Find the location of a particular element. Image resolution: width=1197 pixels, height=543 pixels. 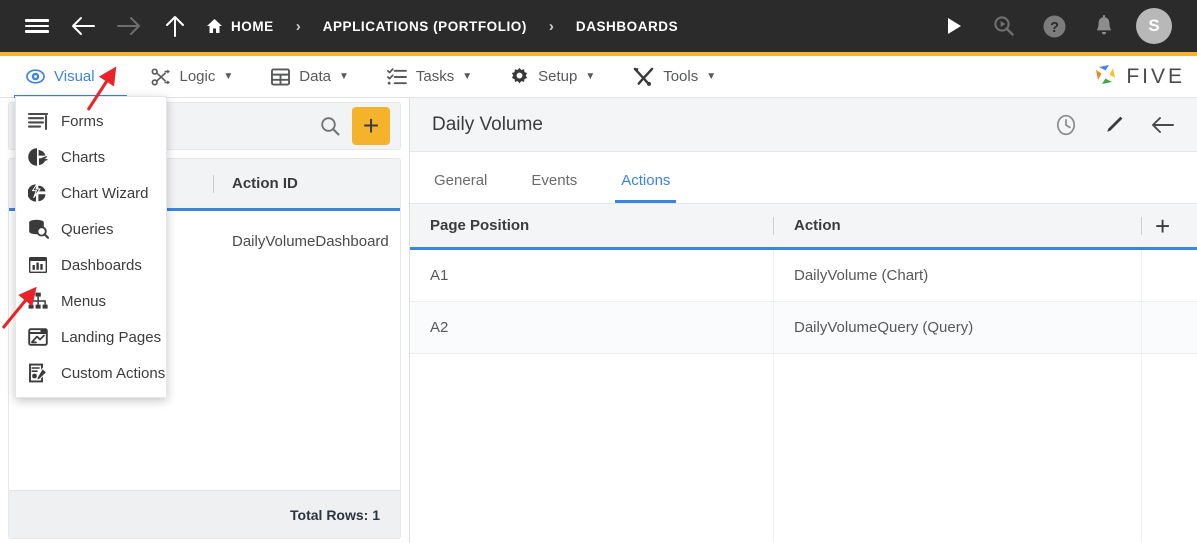

plus-icon: + is located at coordinates (371, 125).